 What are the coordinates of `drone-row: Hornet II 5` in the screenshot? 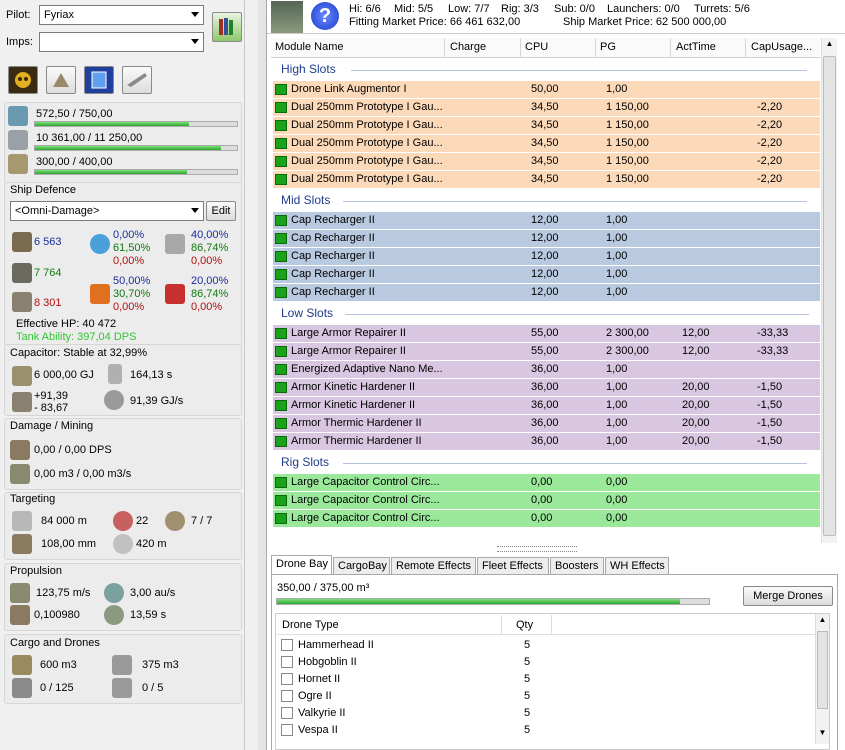 It's located at (540, 679).